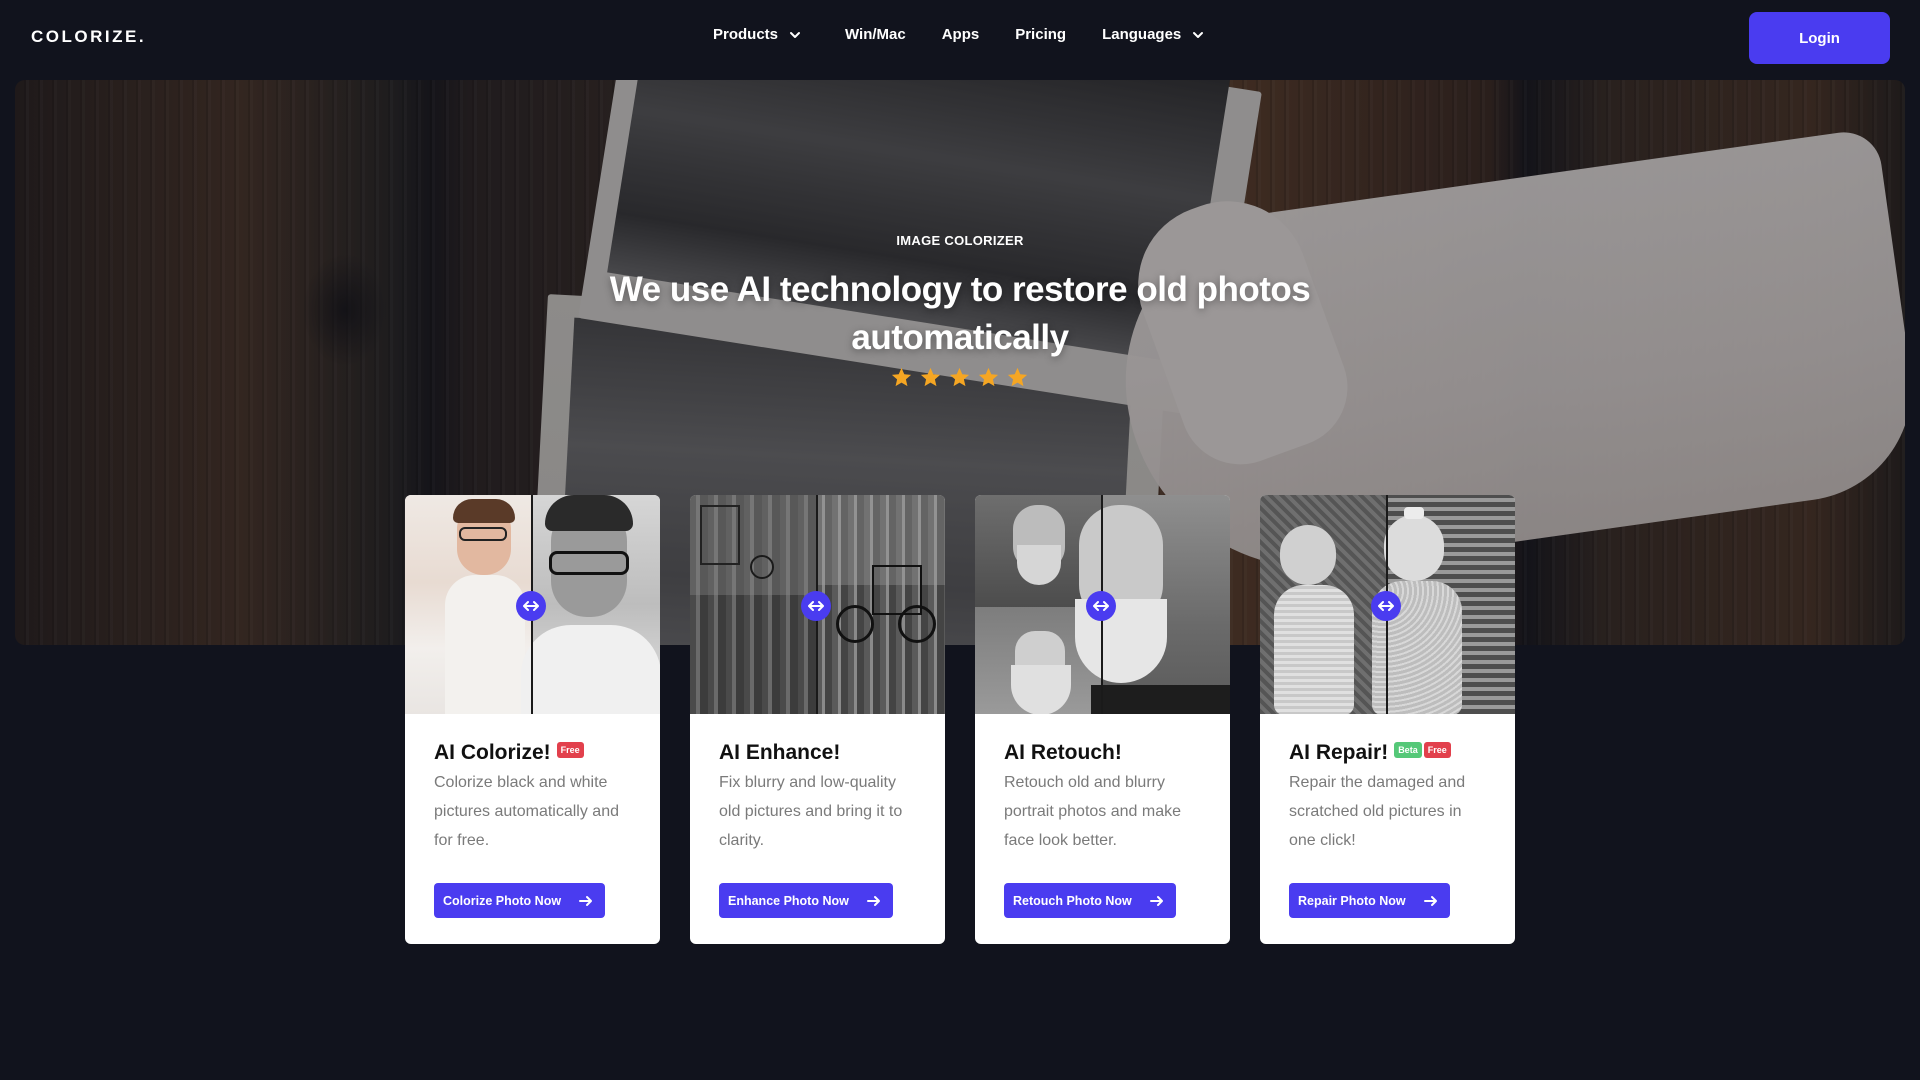  I want to click on hero-eyebrow: IMAGE COLORIZER, so click(960, 240).